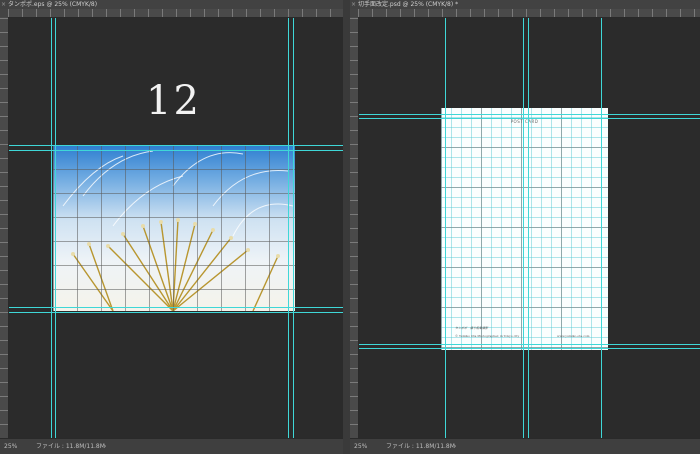 Image resolution: width=700 pixels, height=454 pixels. I want to click on left-status-bar: 25% ファイル : 11.8M/11.8M ›, so click(171, 446).